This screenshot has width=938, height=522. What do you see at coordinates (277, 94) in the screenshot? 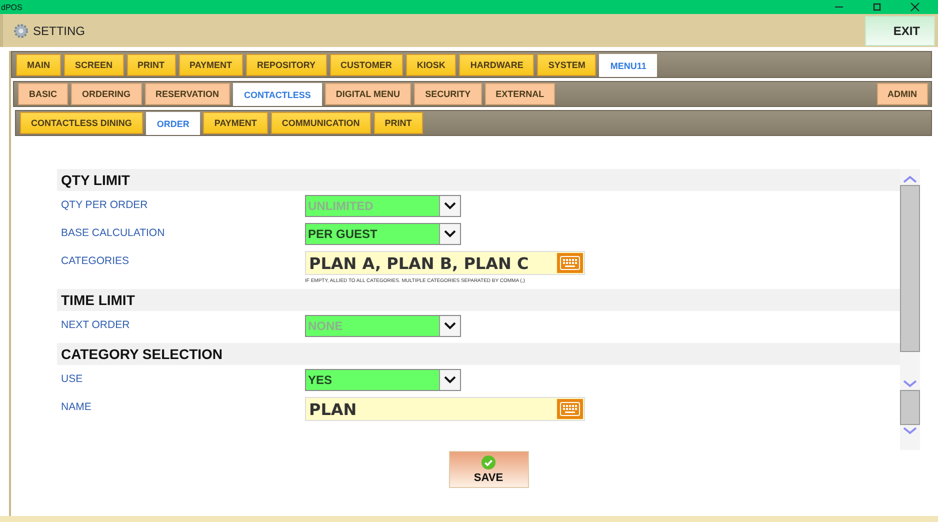
I see `sub-tab: CONTACTLESS` at bounding box center [277, 94].